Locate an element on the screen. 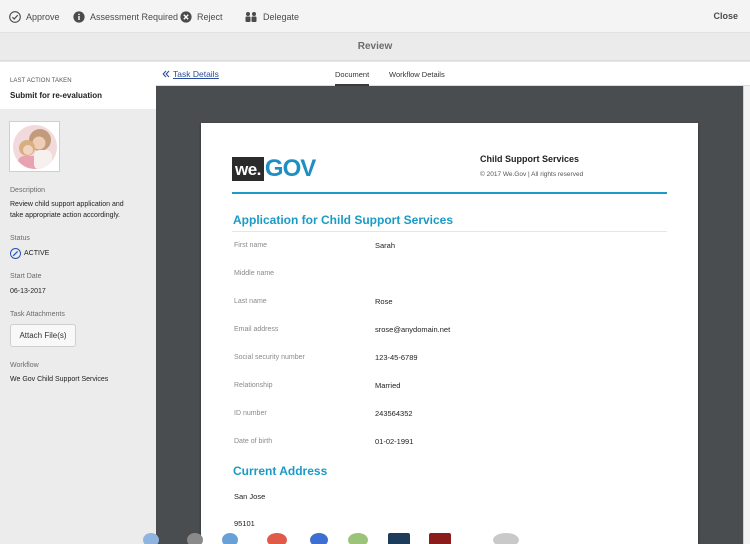 Image resolution: width=750 pixels, height=544 pixels. start-date-value: 06-13-2017 is located at coordinates (28, 291).